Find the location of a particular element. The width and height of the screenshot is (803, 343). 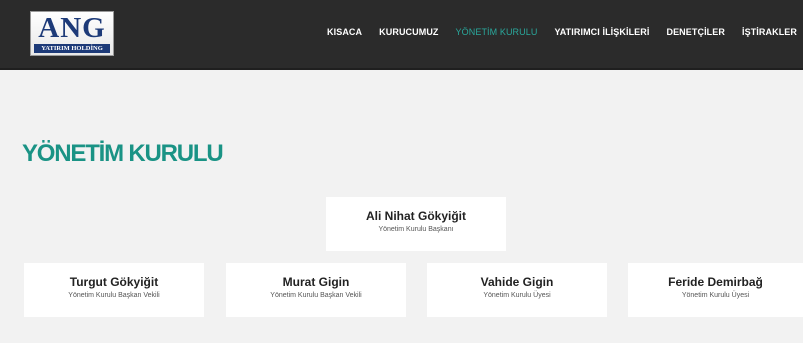

member-name: Murat Gigin is located at coordinates (316, 282).